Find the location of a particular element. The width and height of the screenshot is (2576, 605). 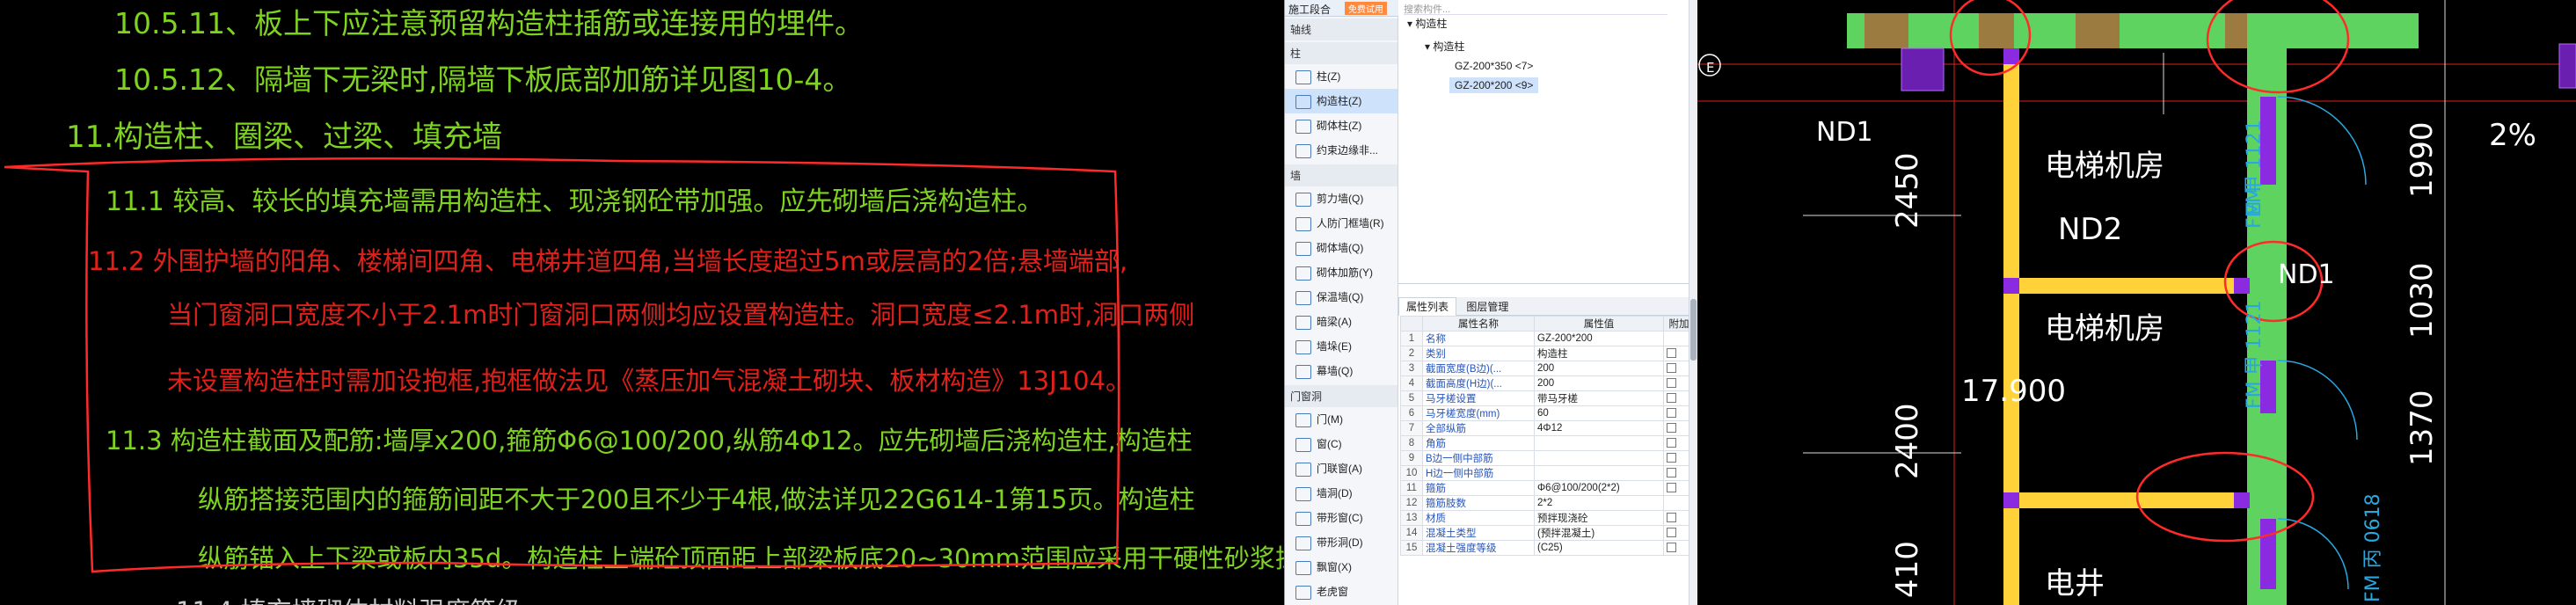

nav-item-label: 飘窗(X) is located at coordinates (1334, 567).